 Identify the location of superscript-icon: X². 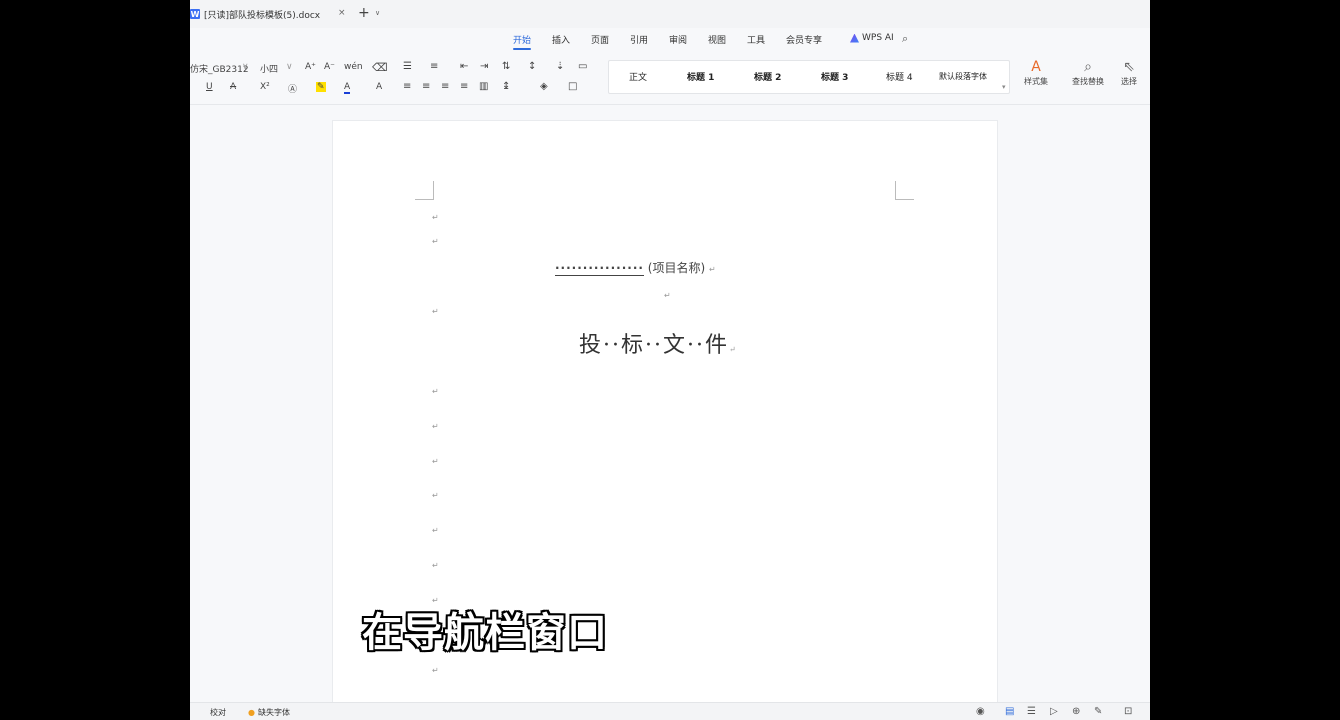
(265, 87).